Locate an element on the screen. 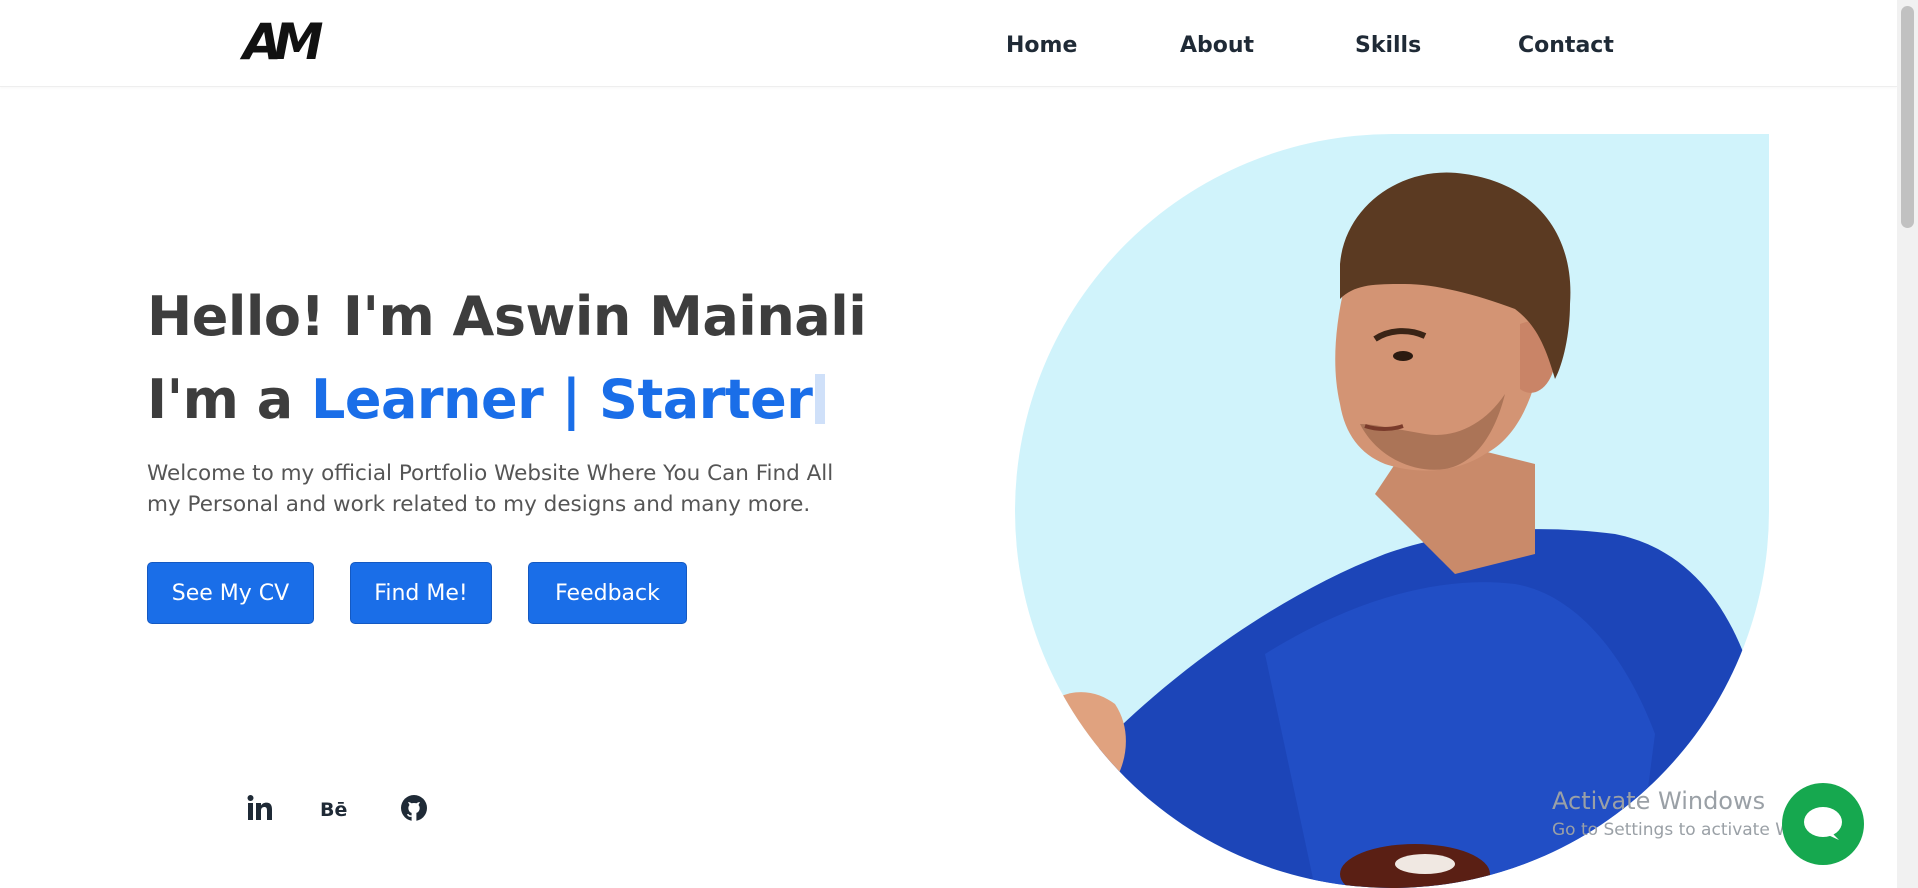 The width and height of the screenshot is (1918, 888). svg-text: Bē is located at coordinates (333, 809).